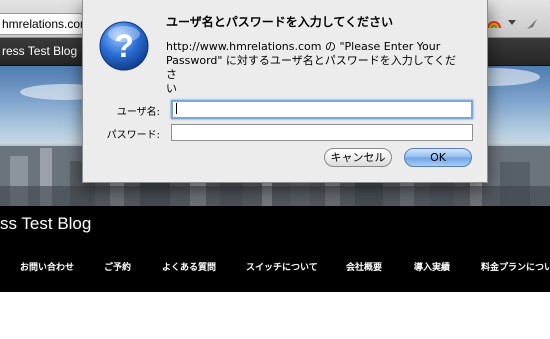 This screenshot has width=550, height=339. Describe the element at coordinates (280, 22) in the screenshot. I see `dialog-title: ユーザ名とパスワードを入力してください` at that location.